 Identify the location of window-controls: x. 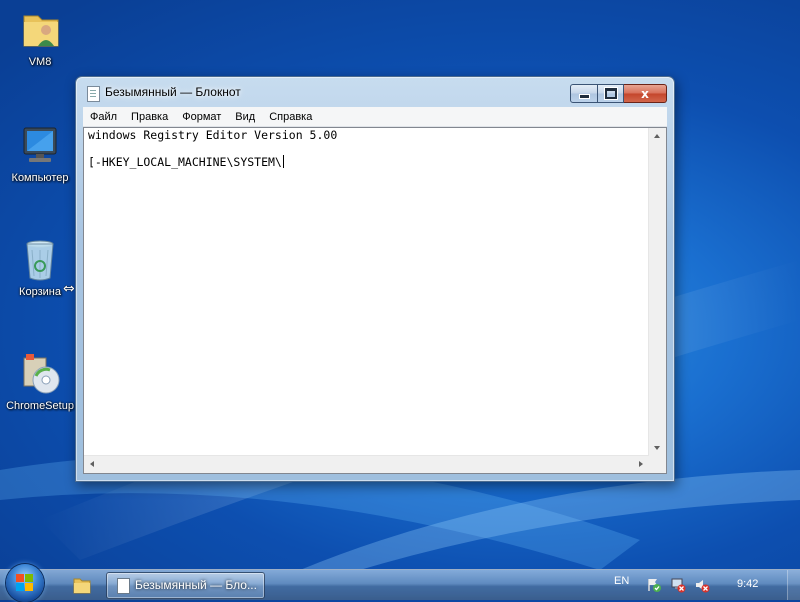
(618, 93).